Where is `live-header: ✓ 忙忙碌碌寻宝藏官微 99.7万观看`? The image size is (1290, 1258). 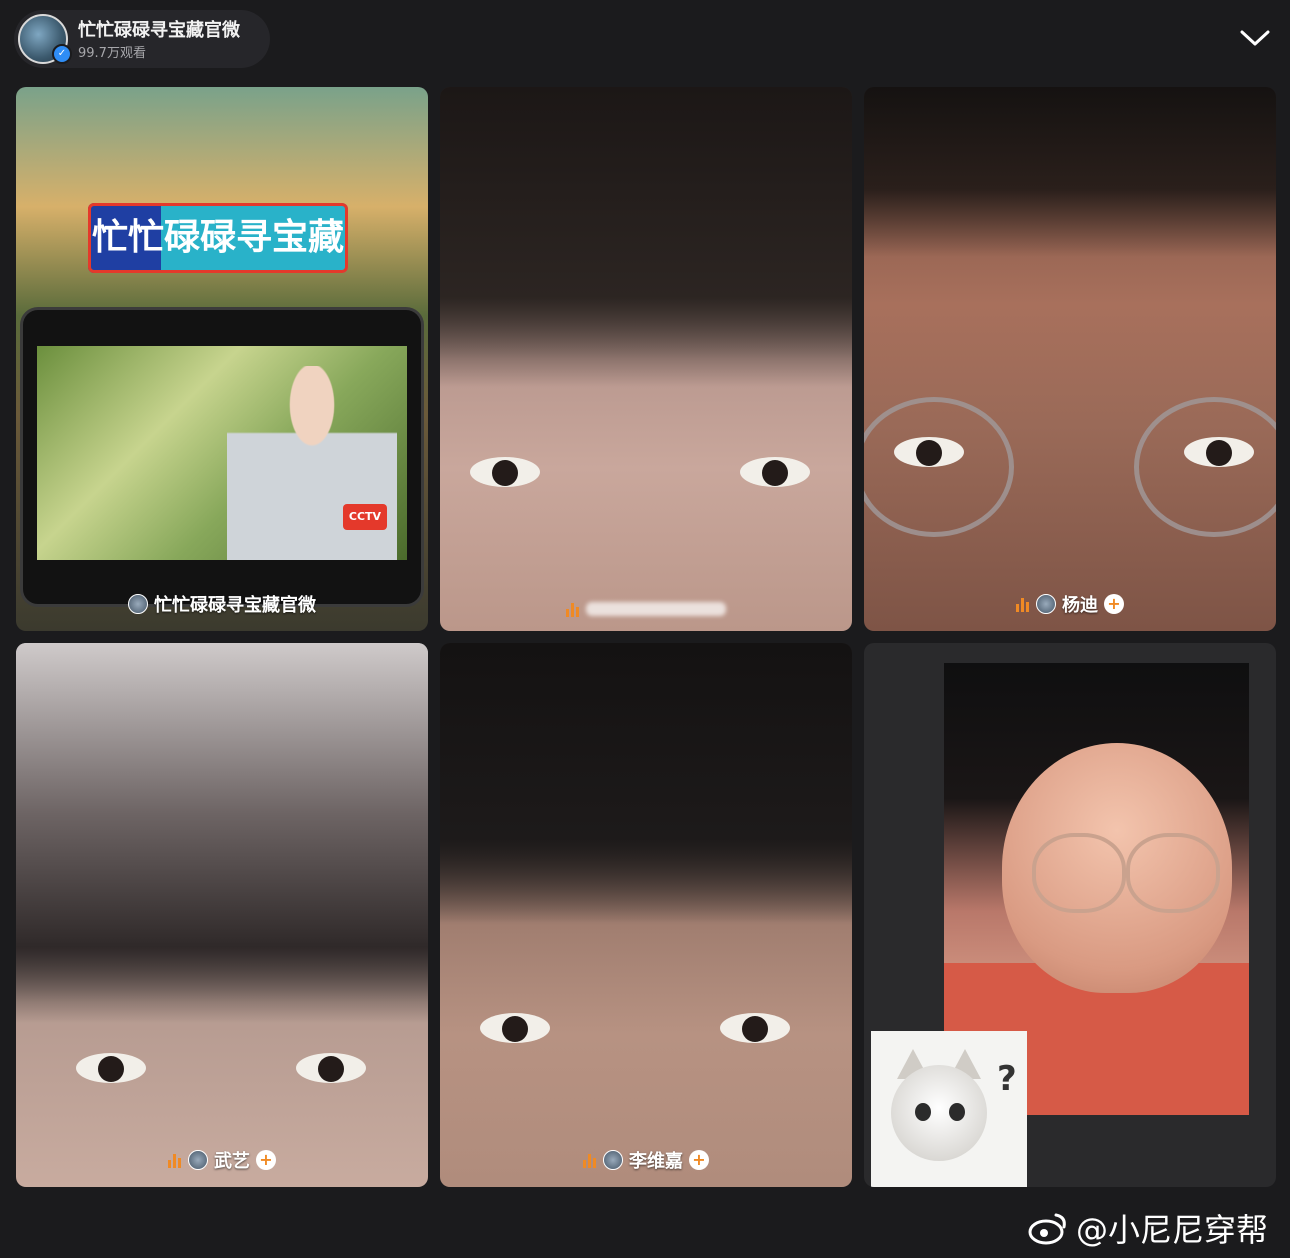
live-header: ✓ 忙忙碌碌寻宝藏官微 99.7万观看 is located at coordinates (645, 40).